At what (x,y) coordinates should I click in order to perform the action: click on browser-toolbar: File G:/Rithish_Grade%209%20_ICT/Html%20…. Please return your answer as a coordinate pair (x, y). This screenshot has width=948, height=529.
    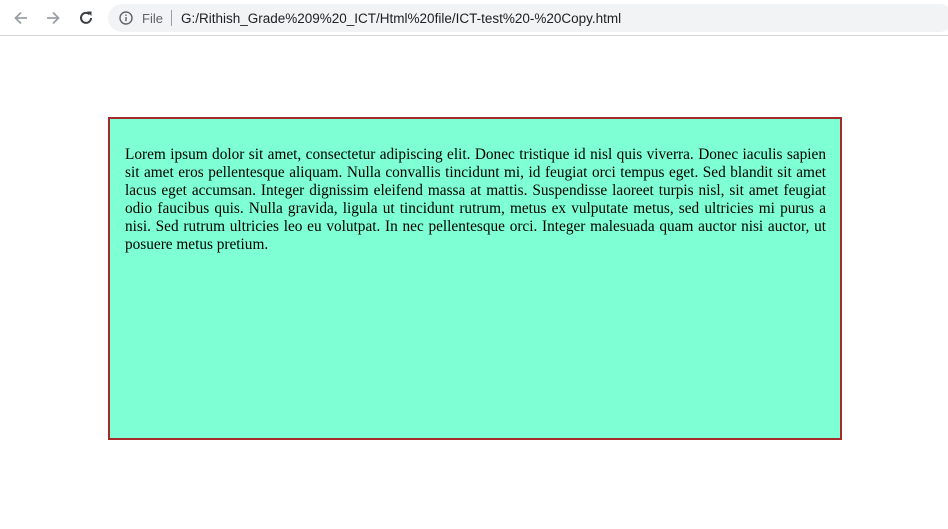
    Looking at the image, I should click on (474, 18).